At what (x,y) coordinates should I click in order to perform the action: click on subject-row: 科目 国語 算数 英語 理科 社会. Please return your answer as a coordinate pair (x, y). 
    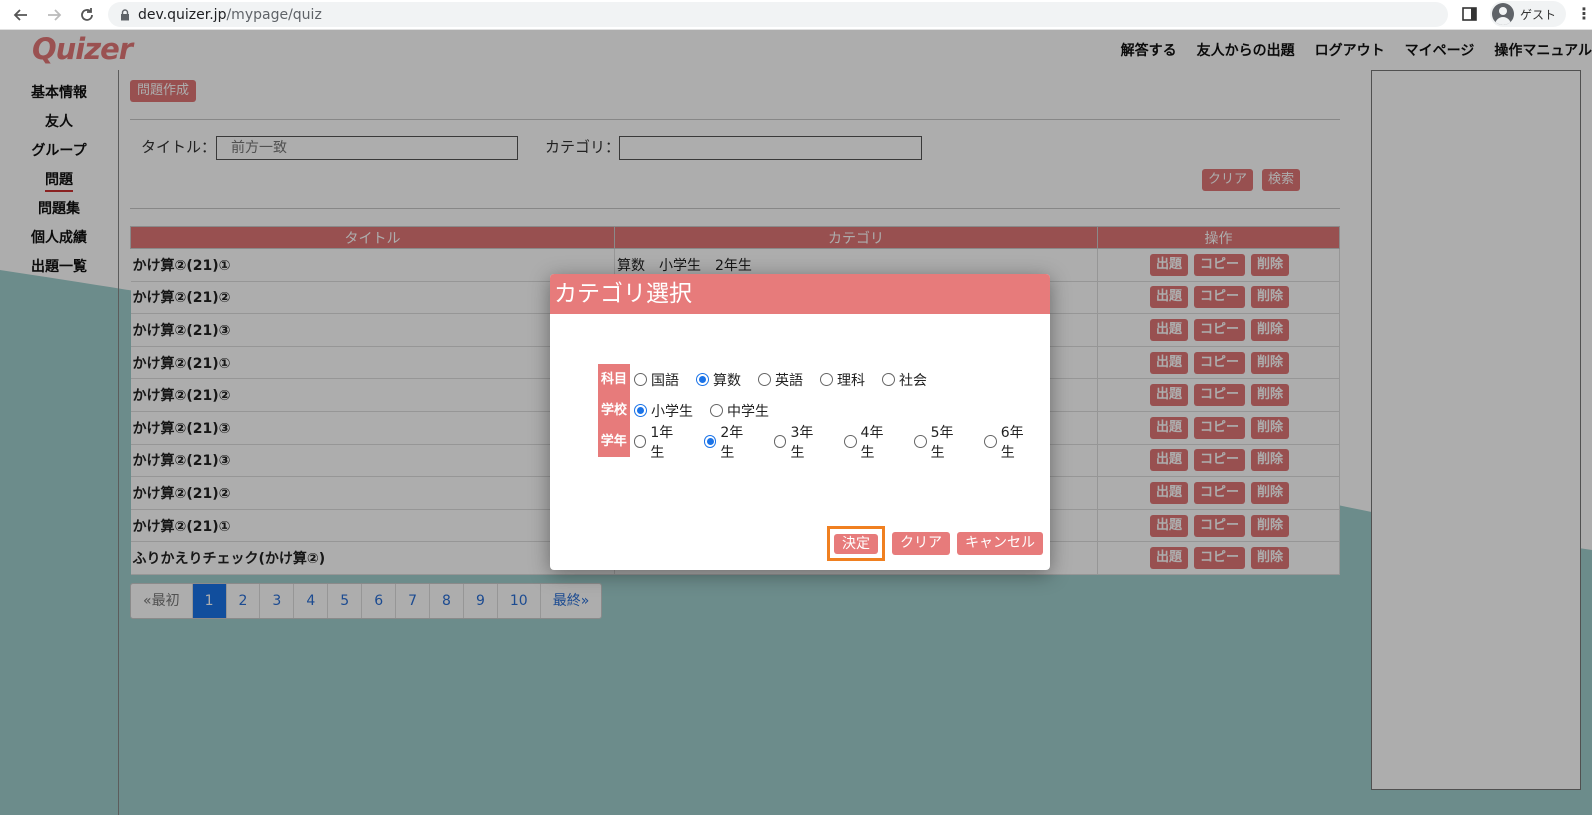
    Looking at the image, I should click on (824, 379).